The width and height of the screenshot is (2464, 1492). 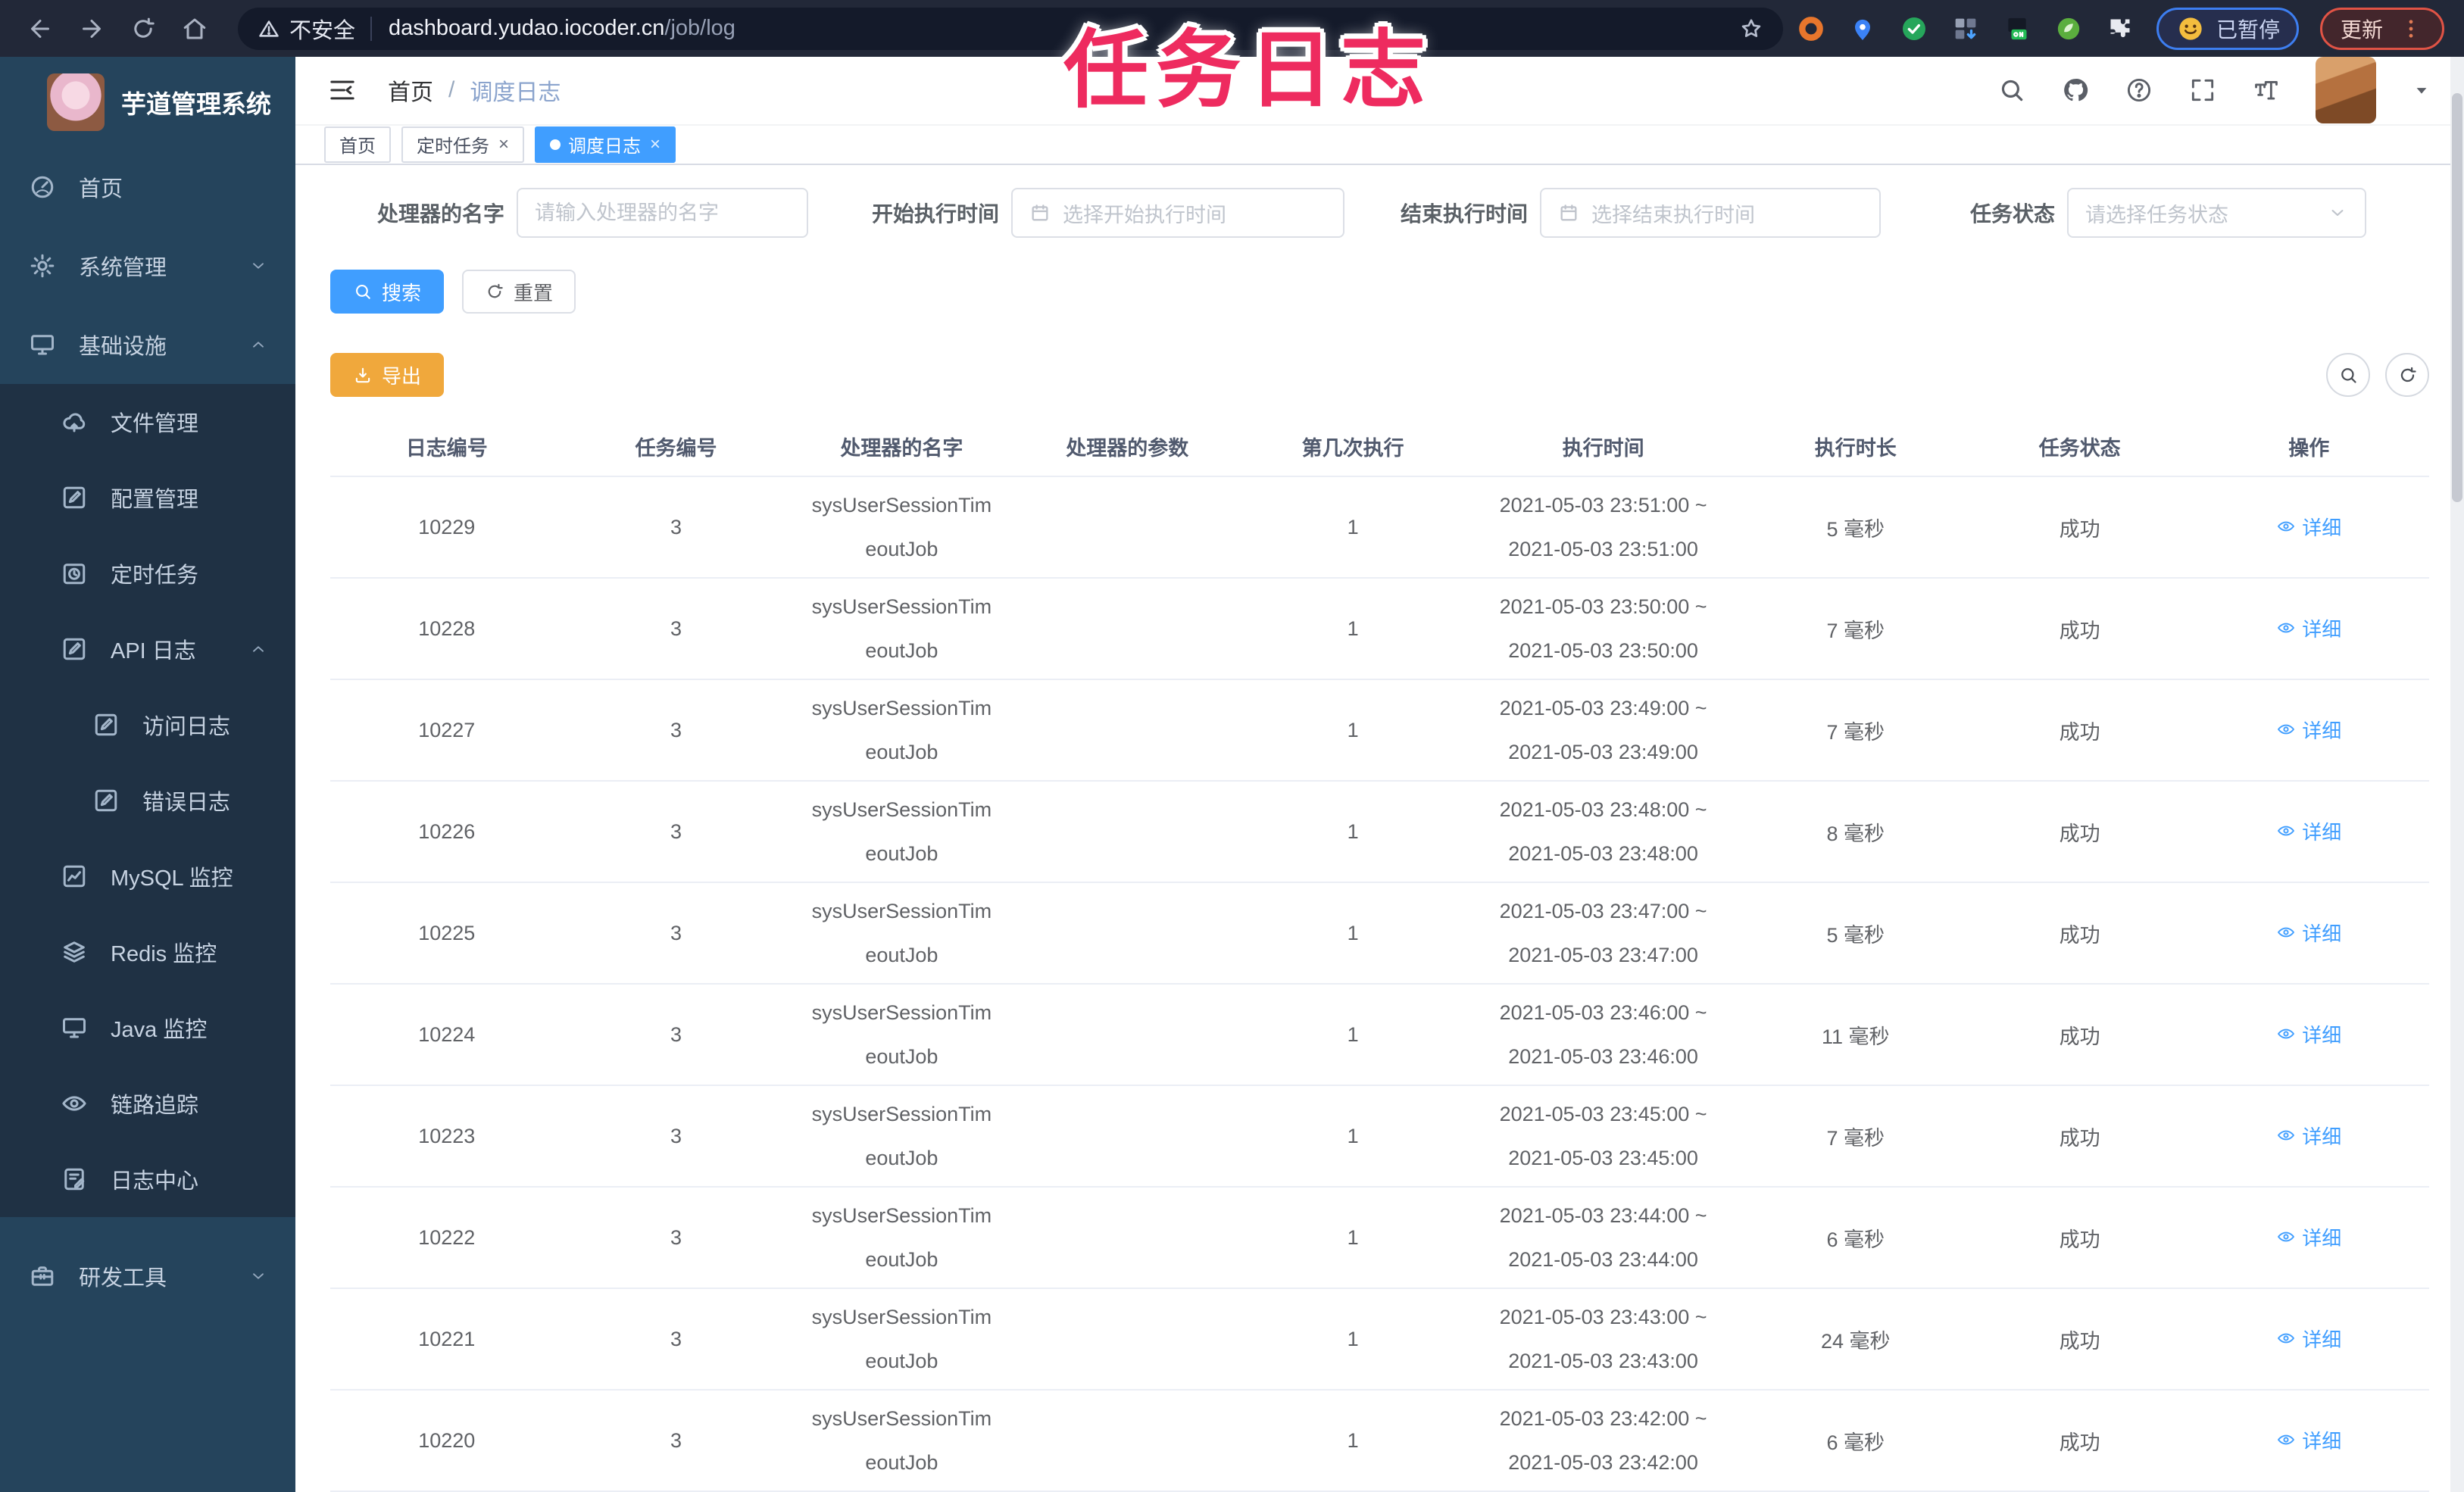 I want to click on start-time-picker: 选择开始执行时间, so click(x=1177, y=213).